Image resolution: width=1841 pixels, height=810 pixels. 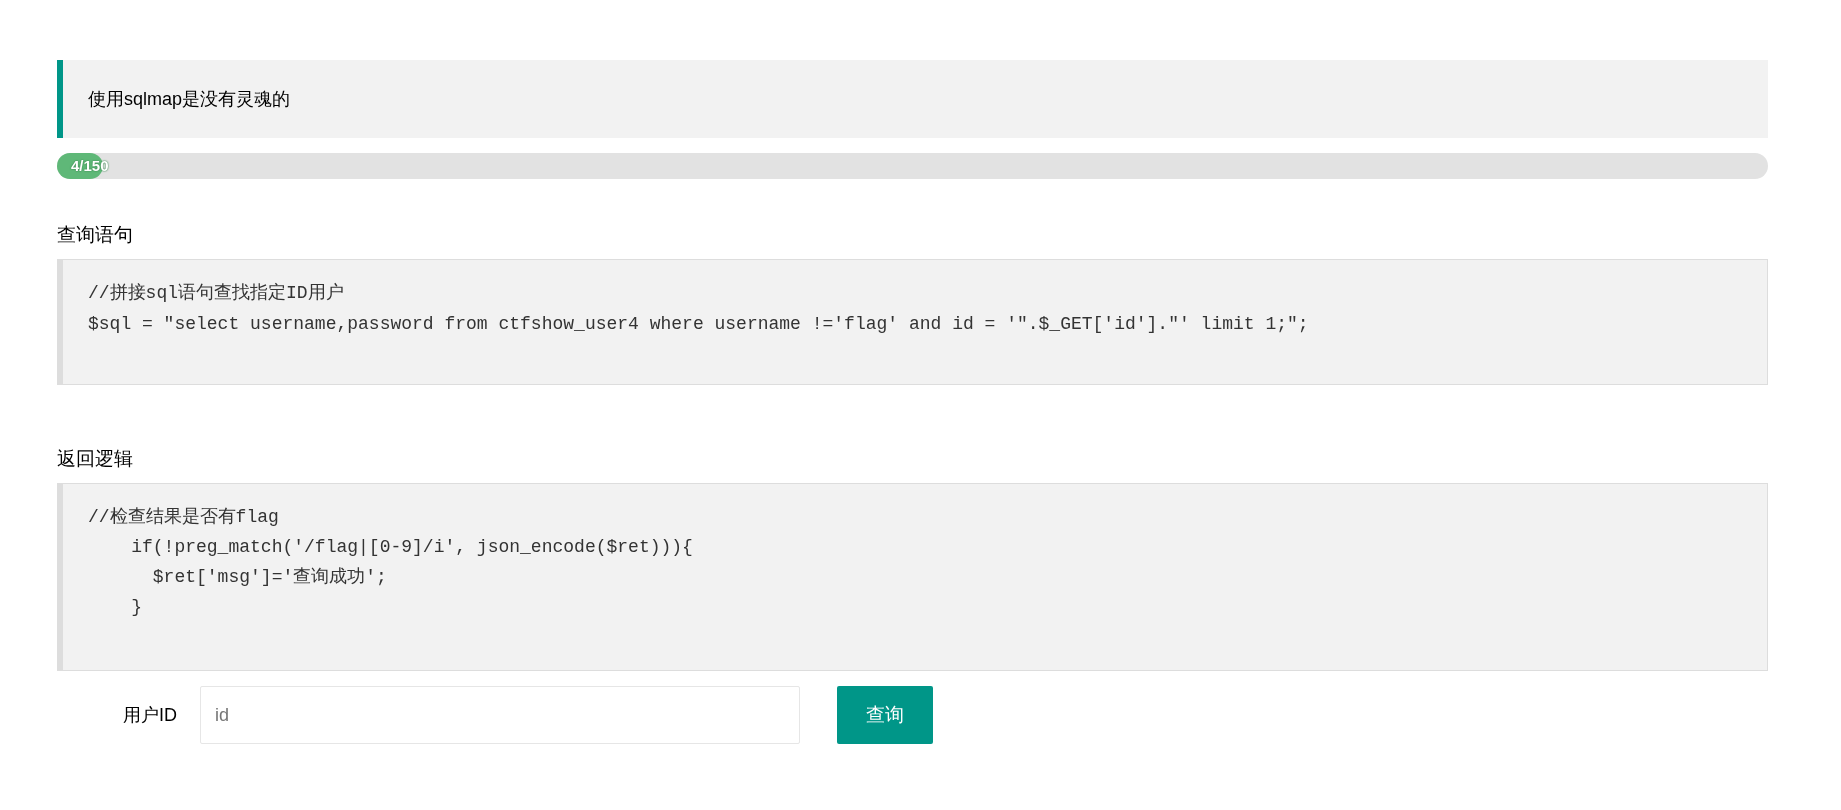 What do you see at coordinates (95, 459) in the screenshot?
I see `section-heading: 返回逻辑` at bounding box center [95, 459].